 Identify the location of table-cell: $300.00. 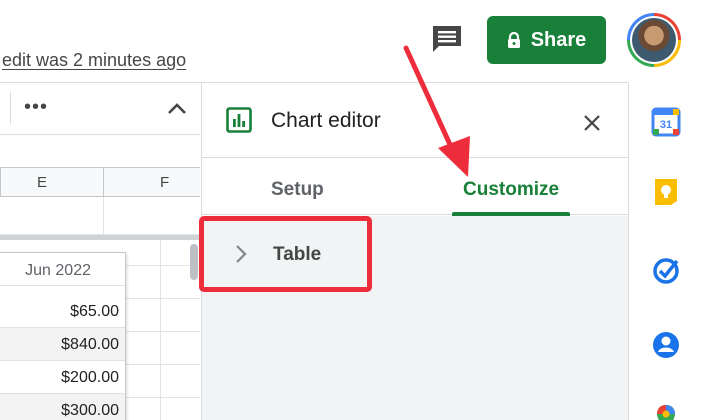
(62, 407).